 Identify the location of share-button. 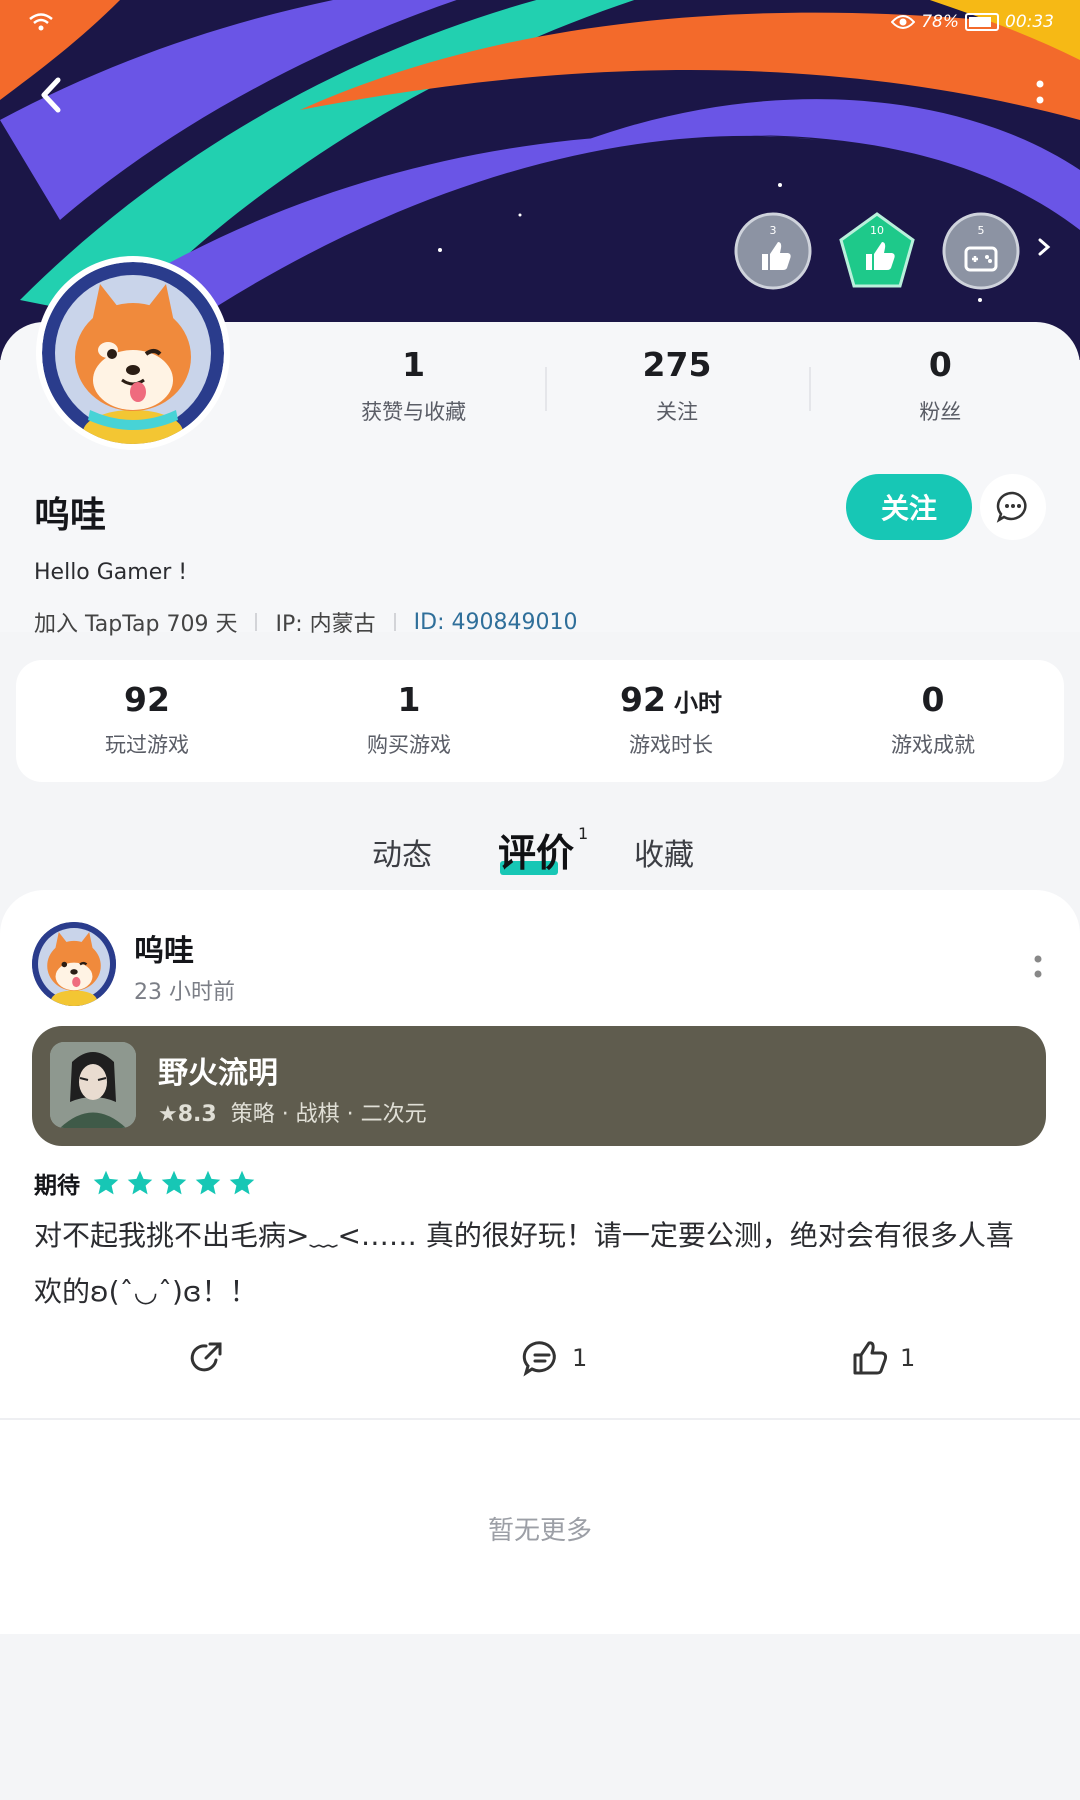
(206, 1358).